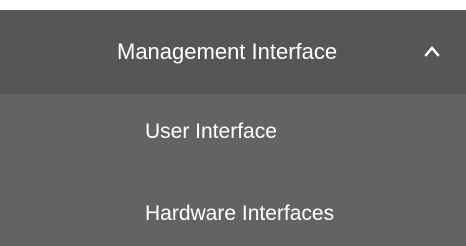 Image resolution: width=466 pixels, height=246 pixels. What do you see at coordinates (211, 131) in the screenshot?
I see `menu-item-label: User Interface` at bounding box center [211, 131].